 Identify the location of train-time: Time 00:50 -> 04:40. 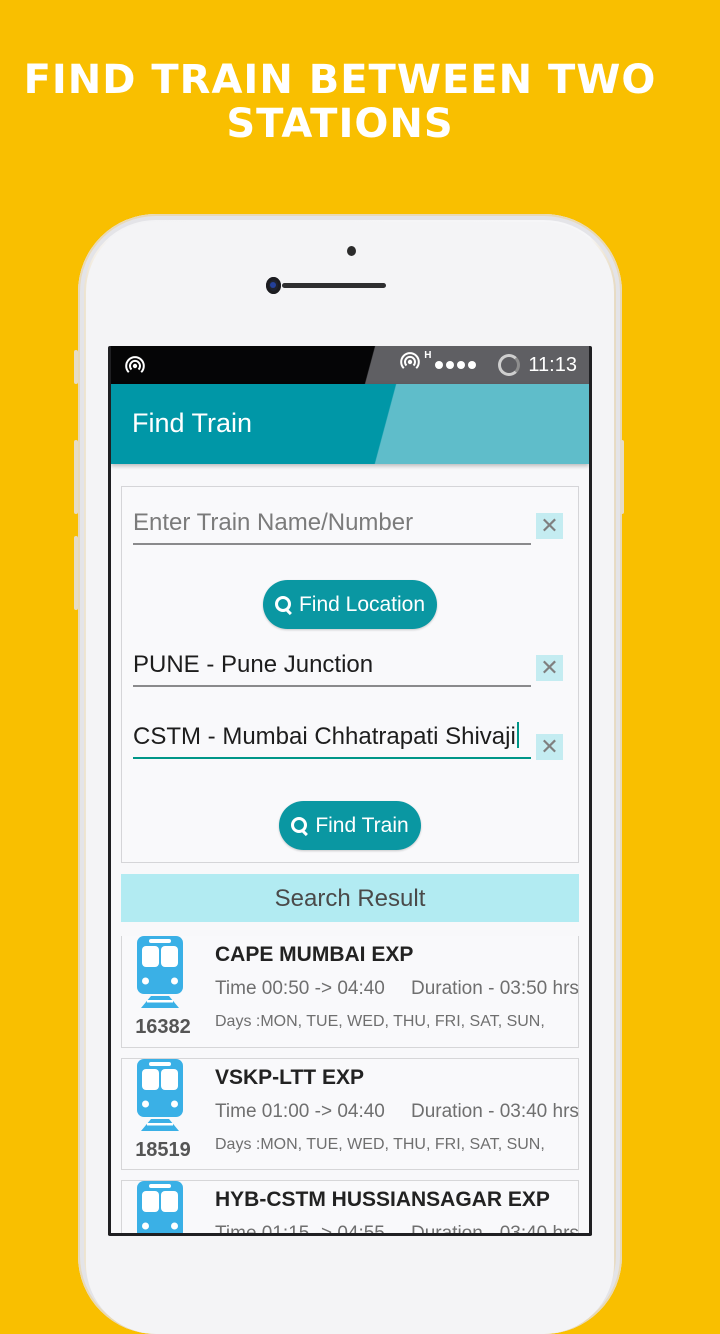
(300, 988).